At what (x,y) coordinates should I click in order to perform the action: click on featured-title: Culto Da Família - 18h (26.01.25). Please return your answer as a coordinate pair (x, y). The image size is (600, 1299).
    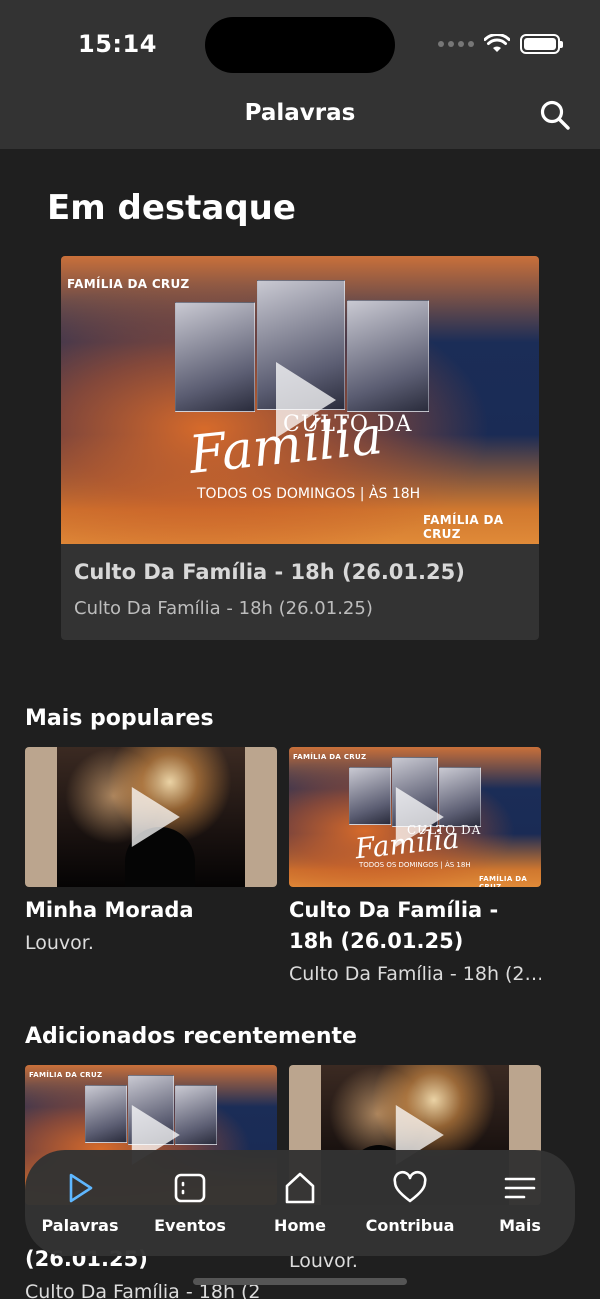
    Looking at the image, I should click on (269, 572).